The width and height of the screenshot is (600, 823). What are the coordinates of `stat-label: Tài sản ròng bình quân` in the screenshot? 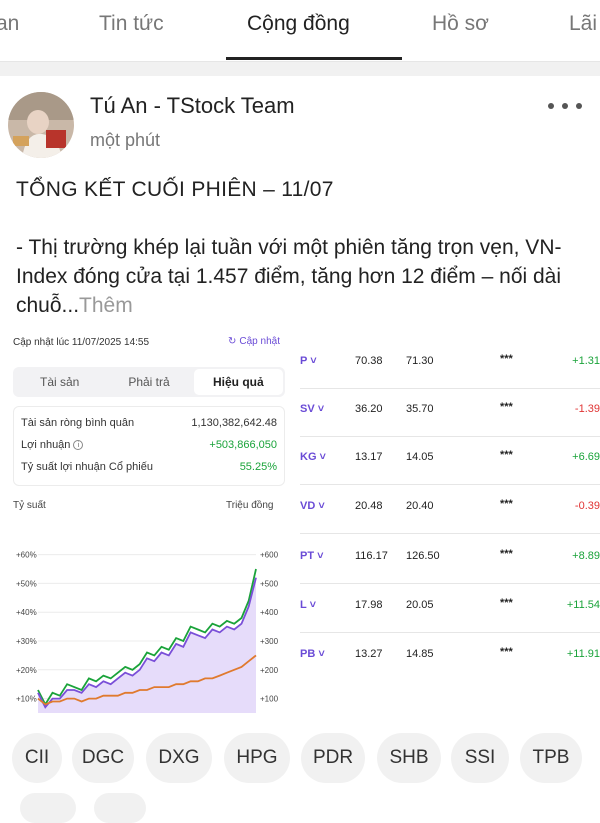 It's located at (78, 423).